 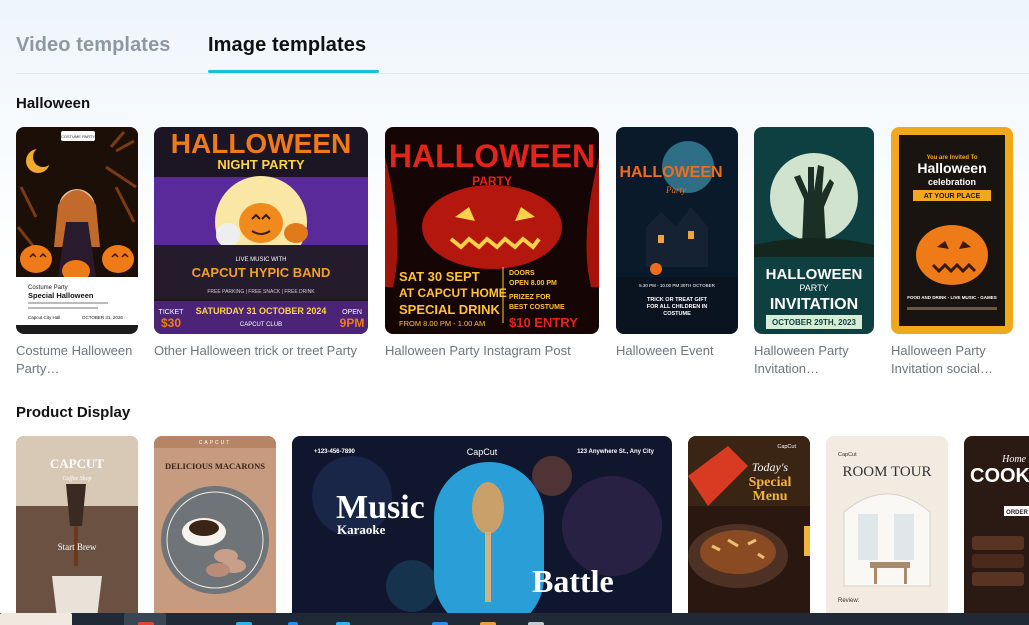 What do you see at coordinates (93, 45) in the screenshot?
I see `tab-video-templates: Video templates` at bounding box center [93, 45].